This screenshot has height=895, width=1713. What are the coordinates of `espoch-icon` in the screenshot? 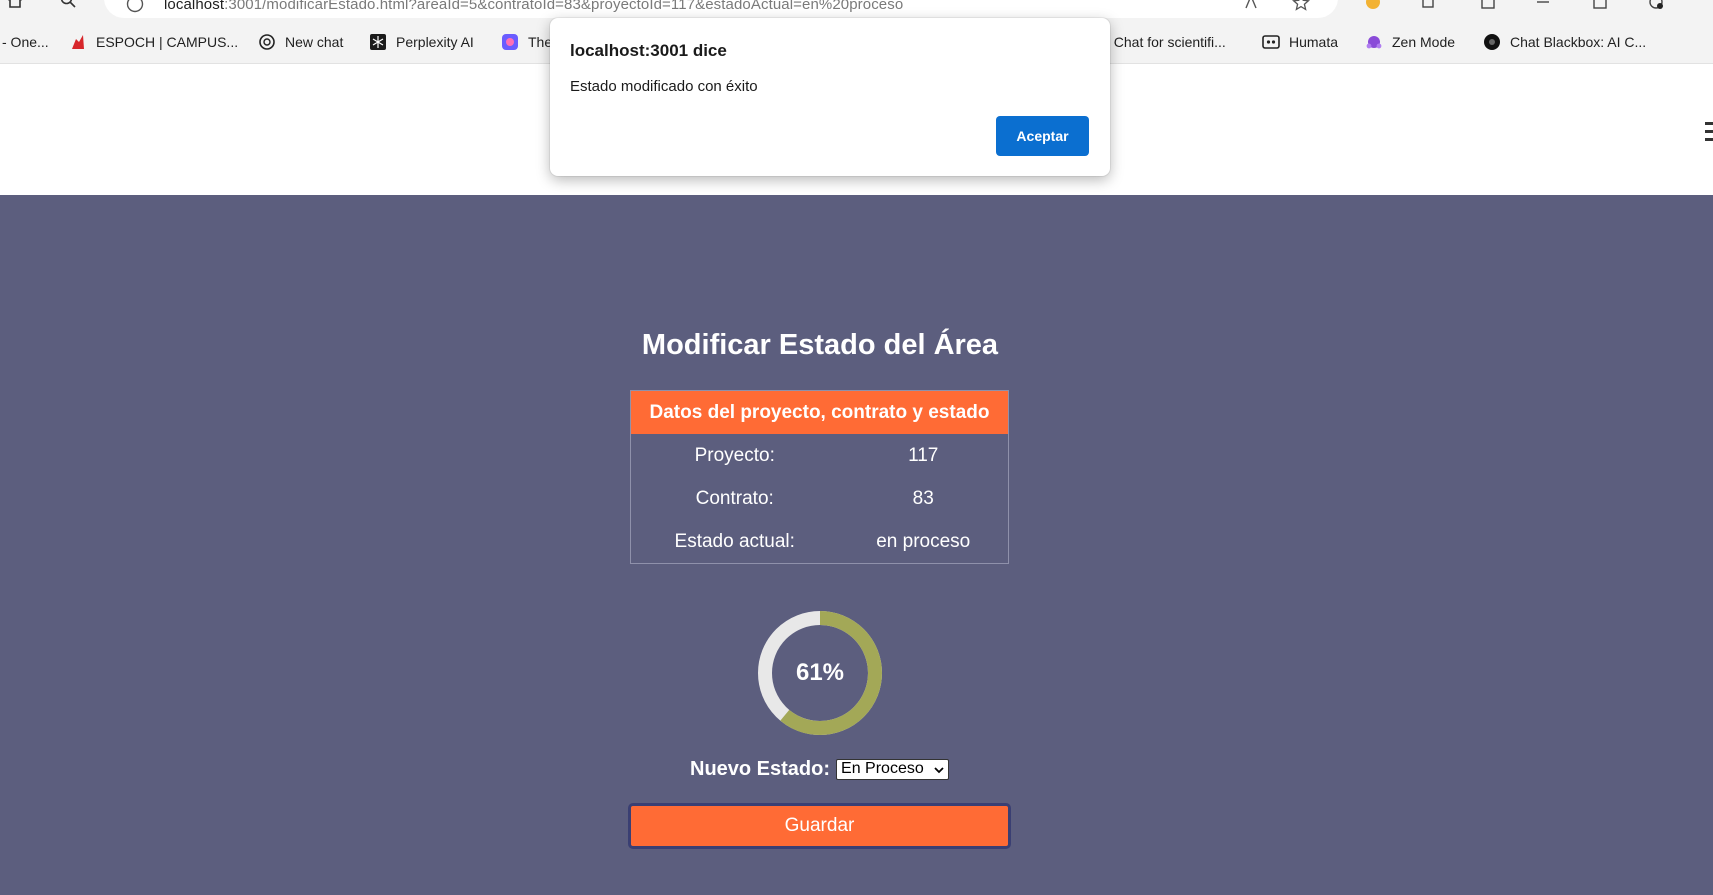 It's located at (78, 42).